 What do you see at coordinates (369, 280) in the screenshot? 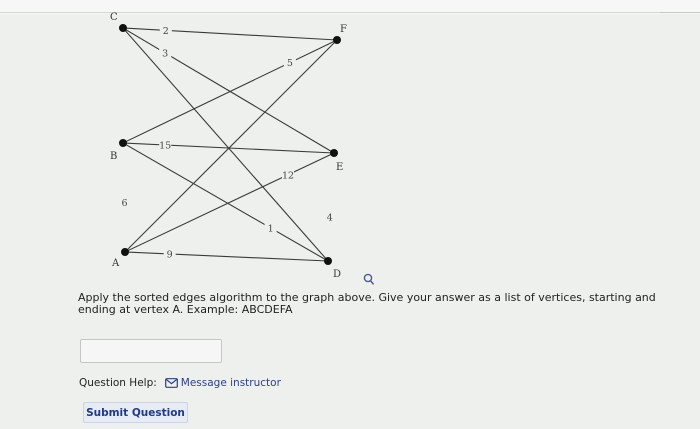
I see `magnify-icon` at bounding box center [369, 280].